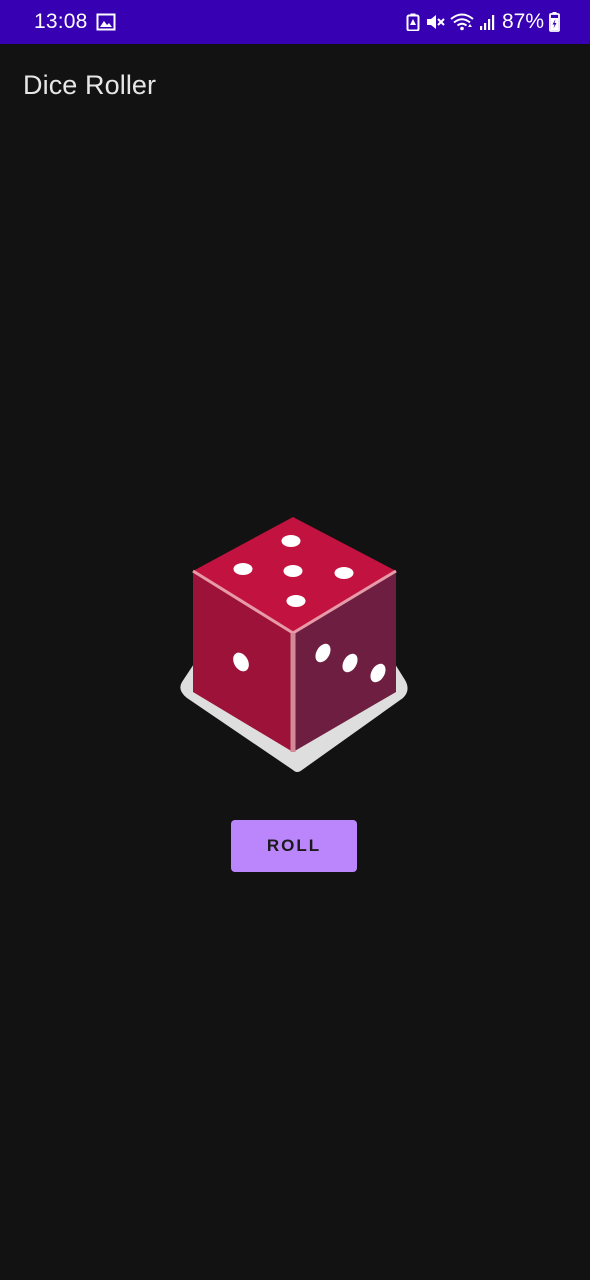 The image size is (590, 1280). I want to click on gallery-icon, so click(106, 22).